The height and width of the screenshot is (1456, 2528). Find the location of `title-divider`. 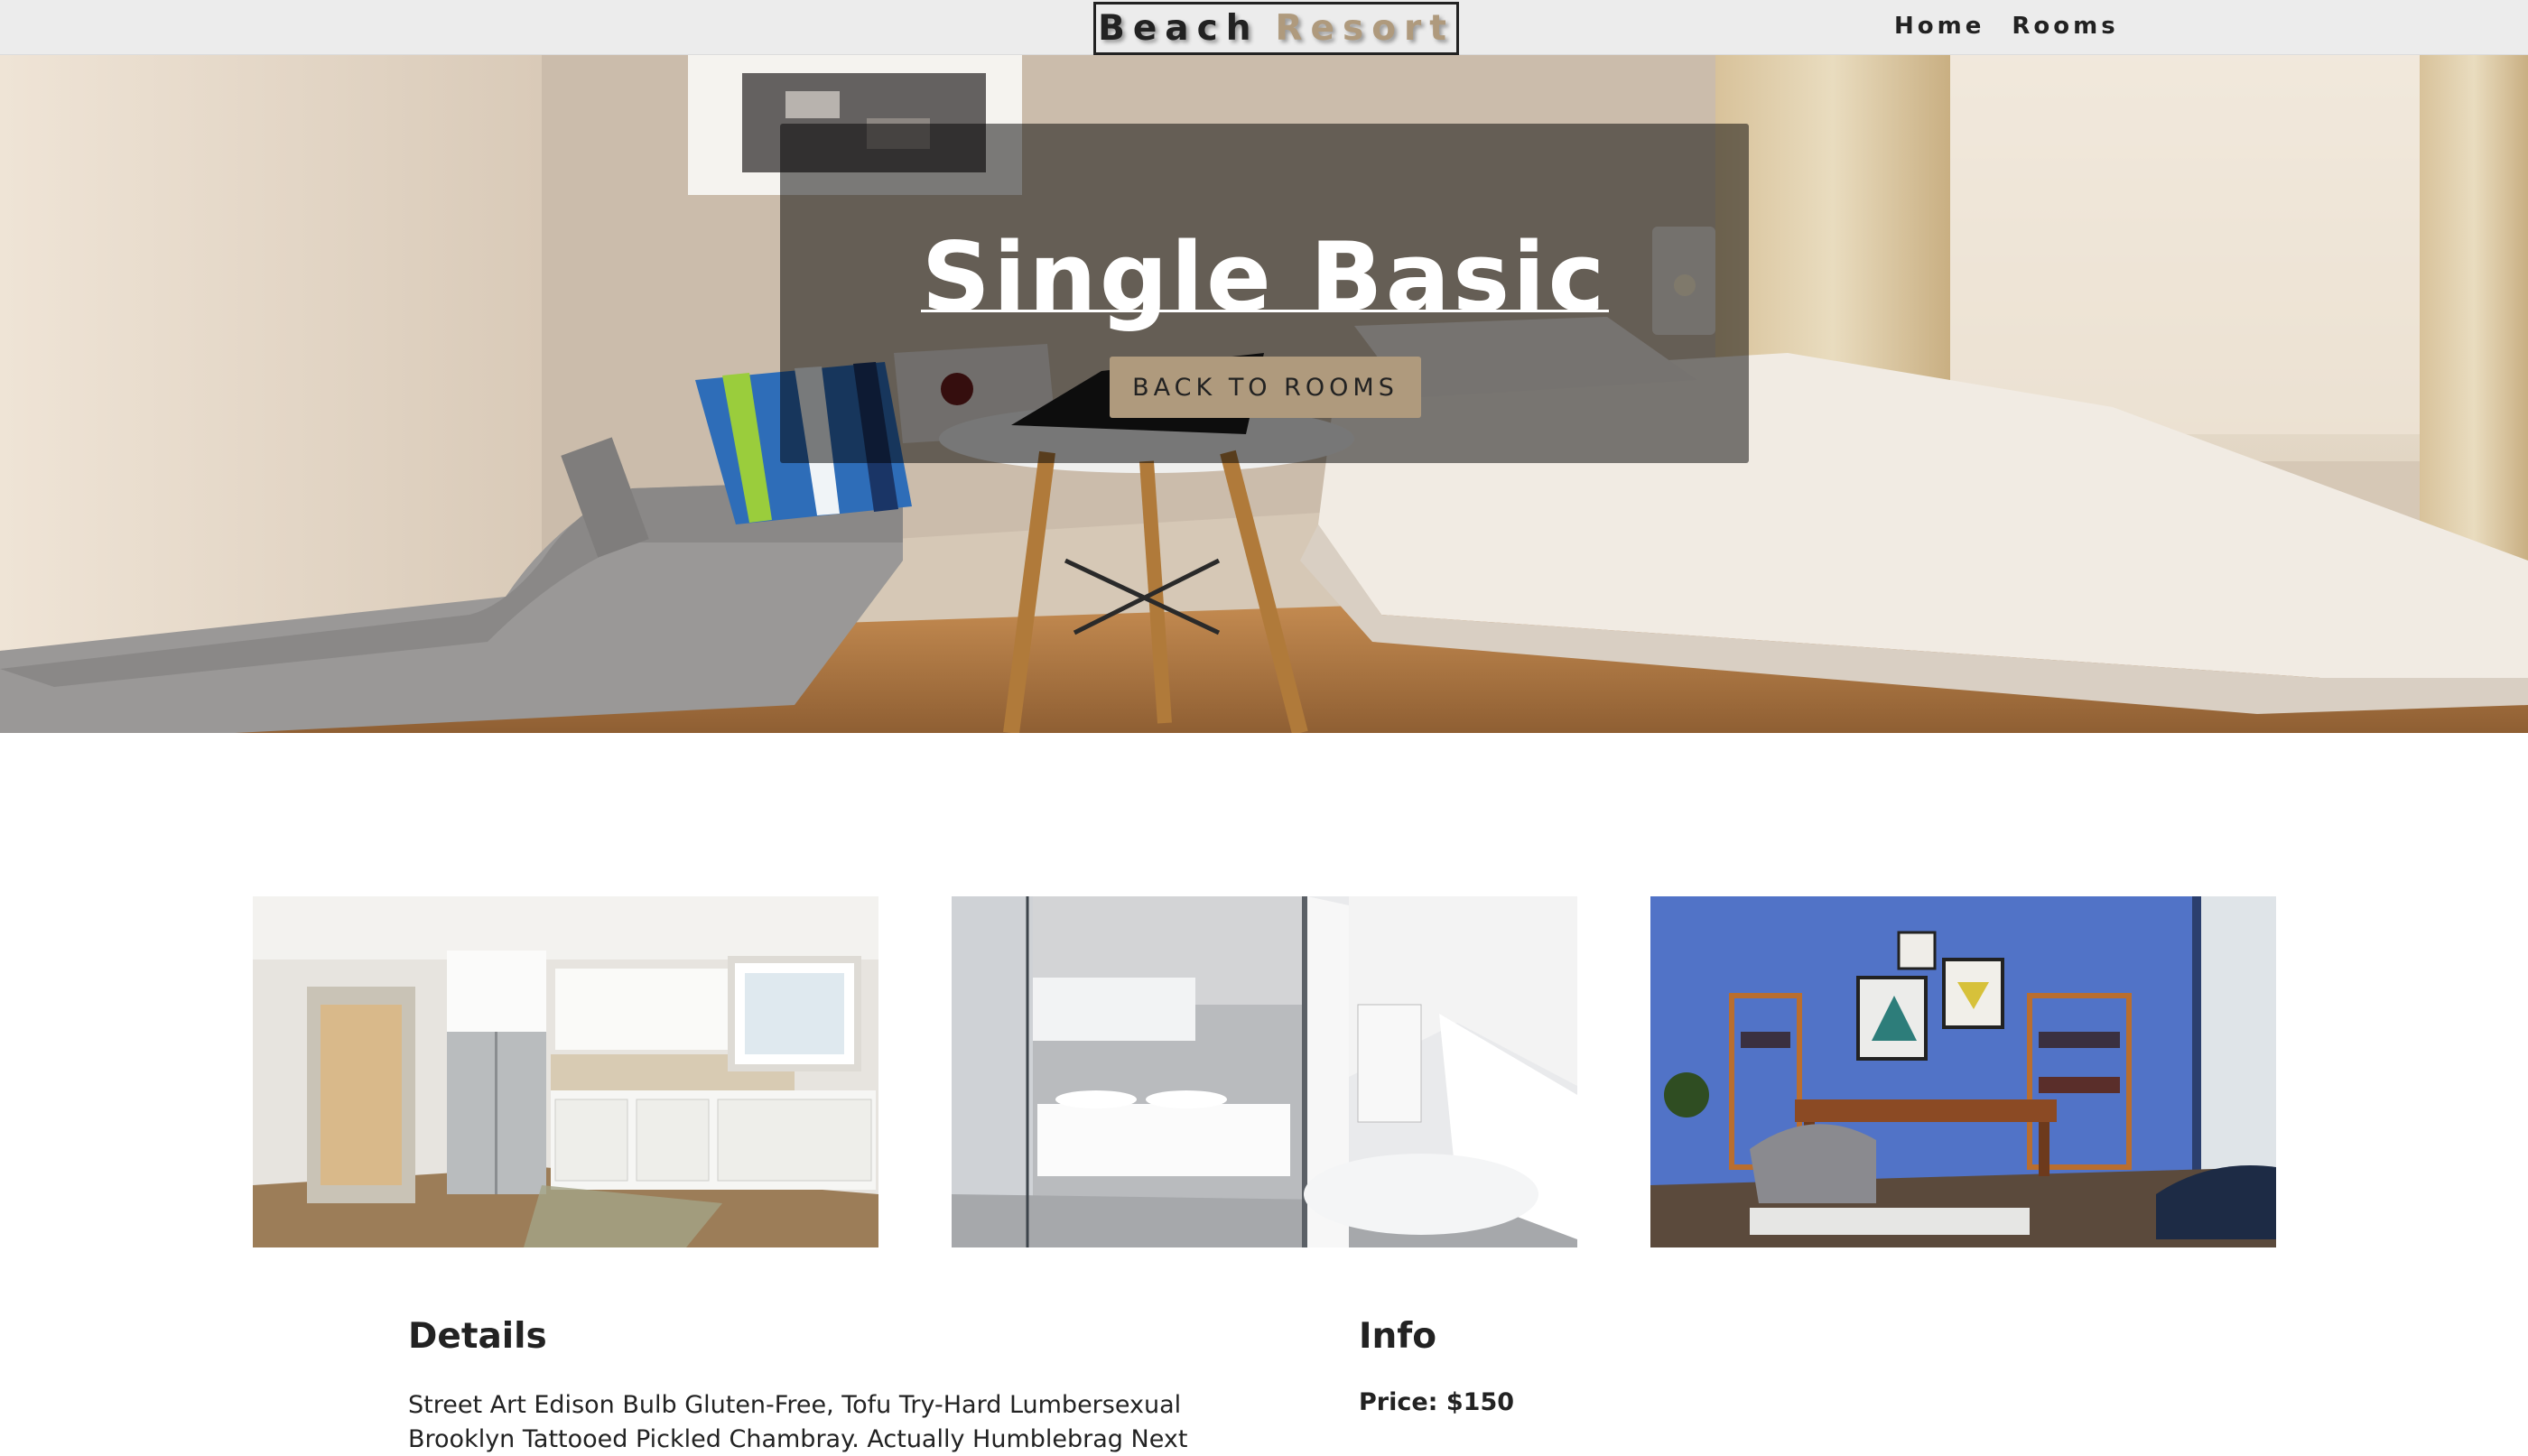

title-divider is located at coordinates (1265, 311).